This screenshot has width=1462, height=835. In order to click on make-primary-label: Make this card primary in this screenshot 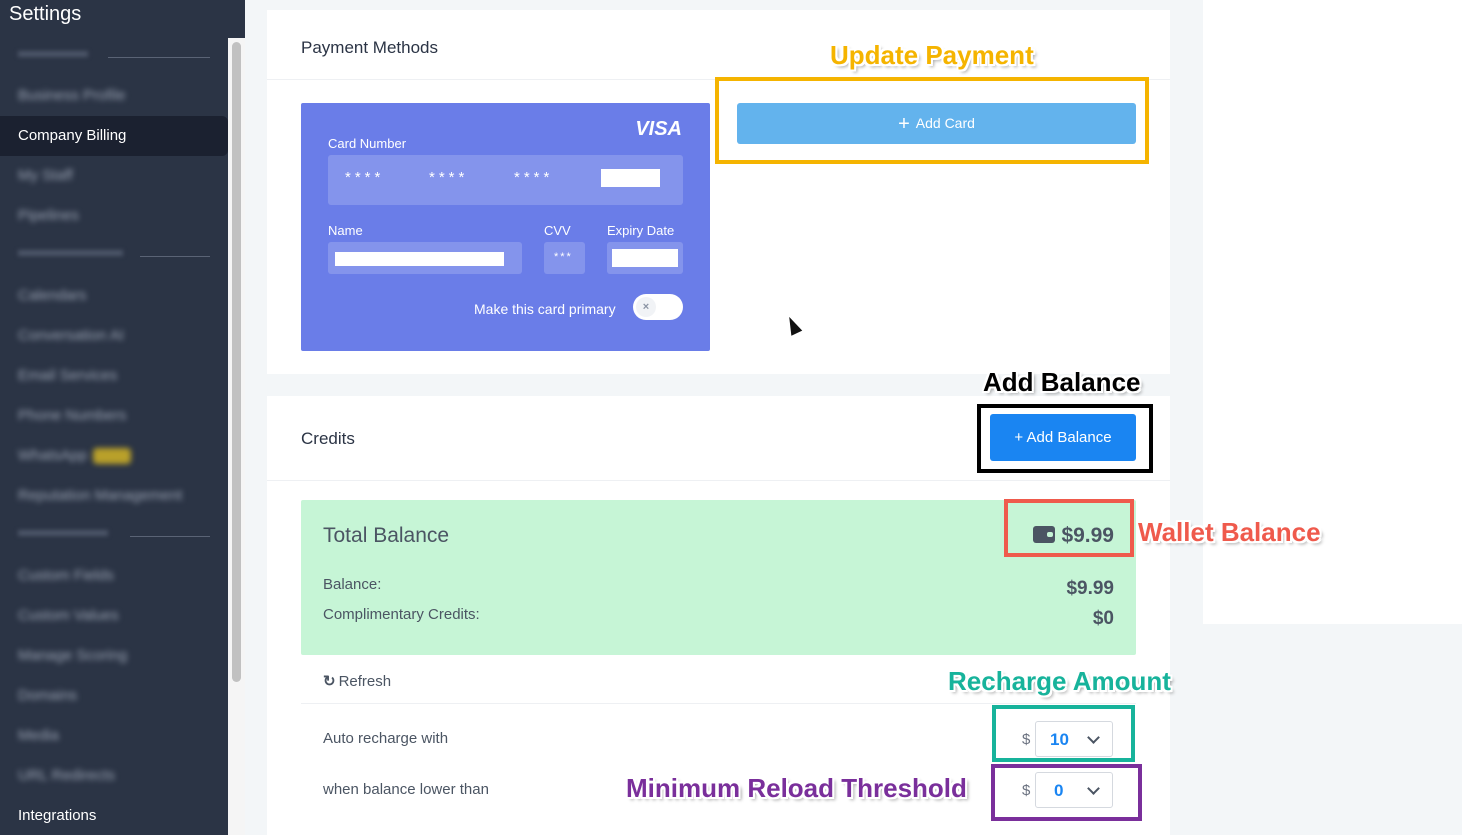, I will do `click(545, 309)`.